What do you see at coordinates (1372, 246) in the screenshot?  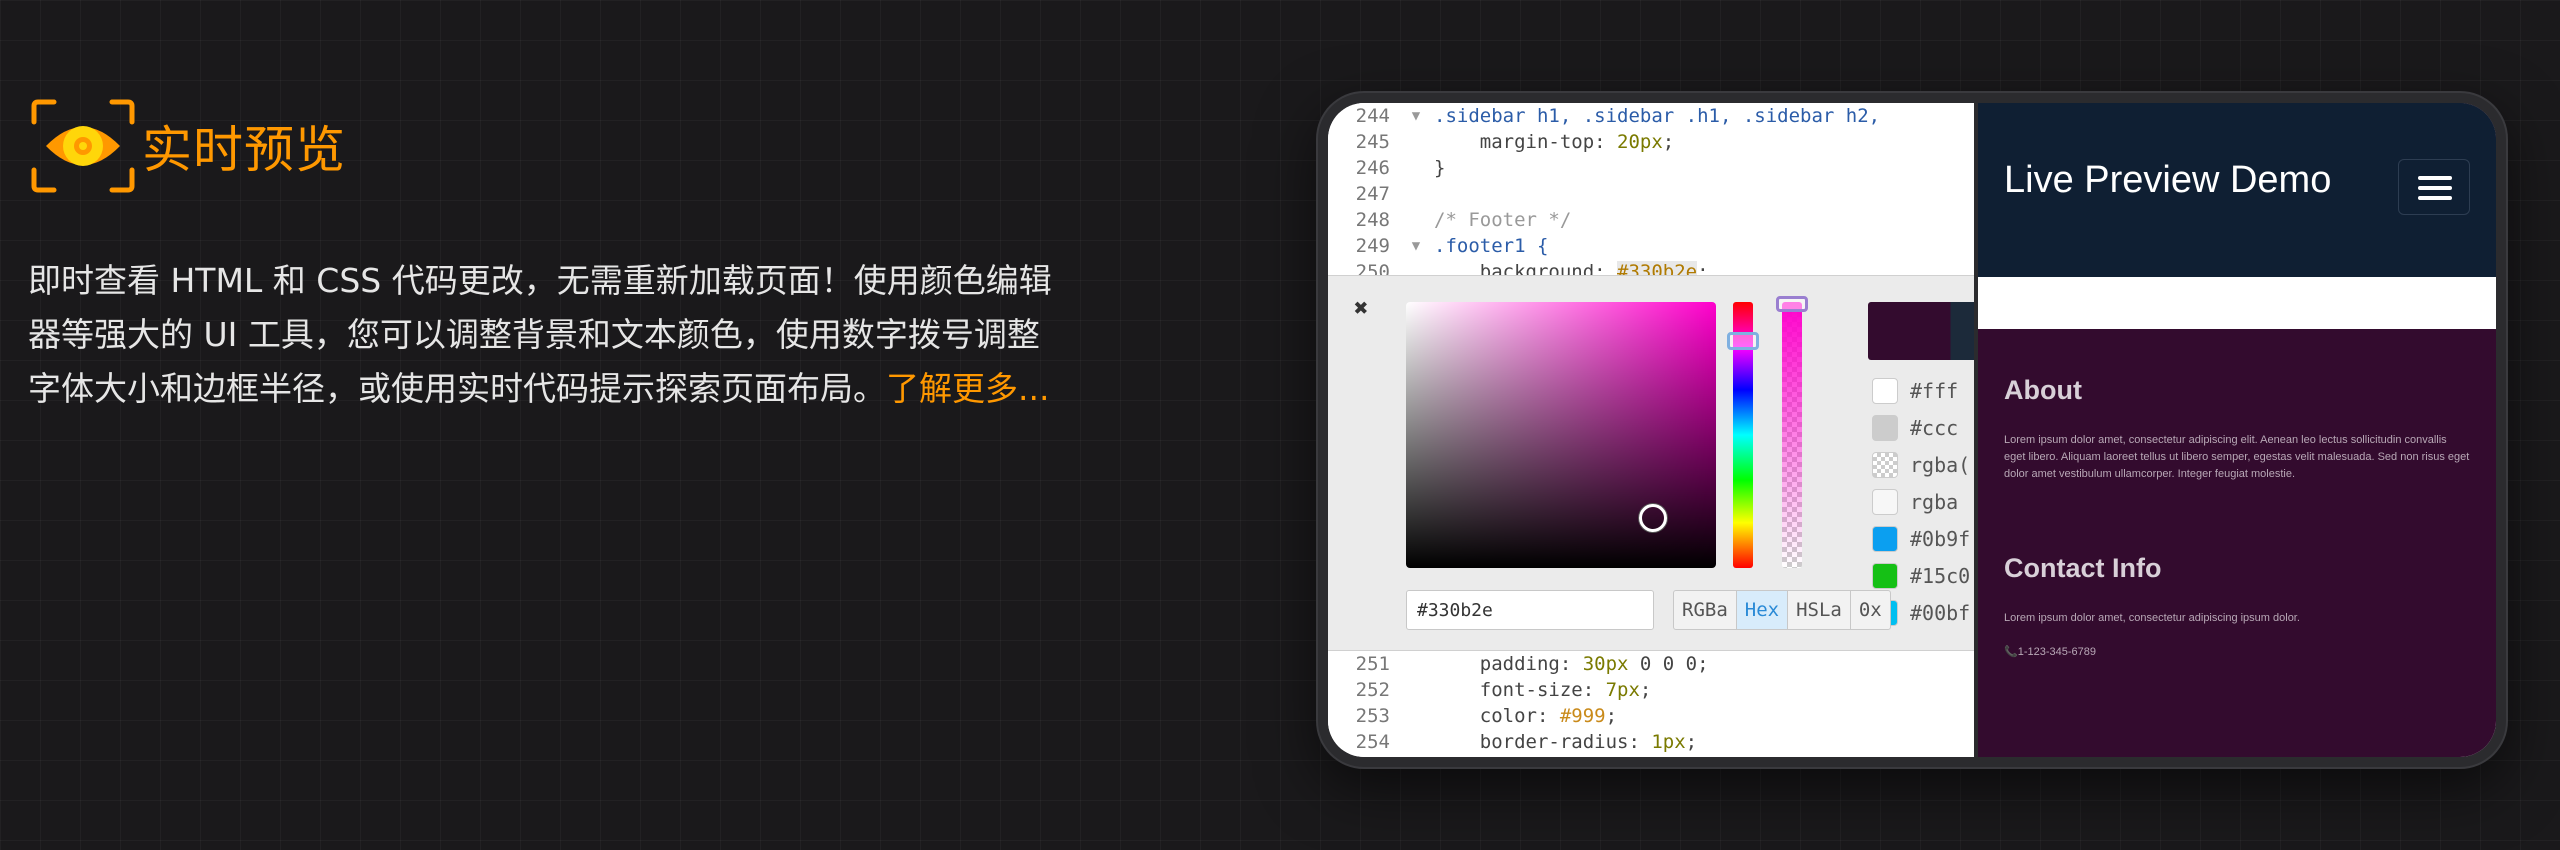 I see `line-number: 249` at bounding box center [1372, 246].